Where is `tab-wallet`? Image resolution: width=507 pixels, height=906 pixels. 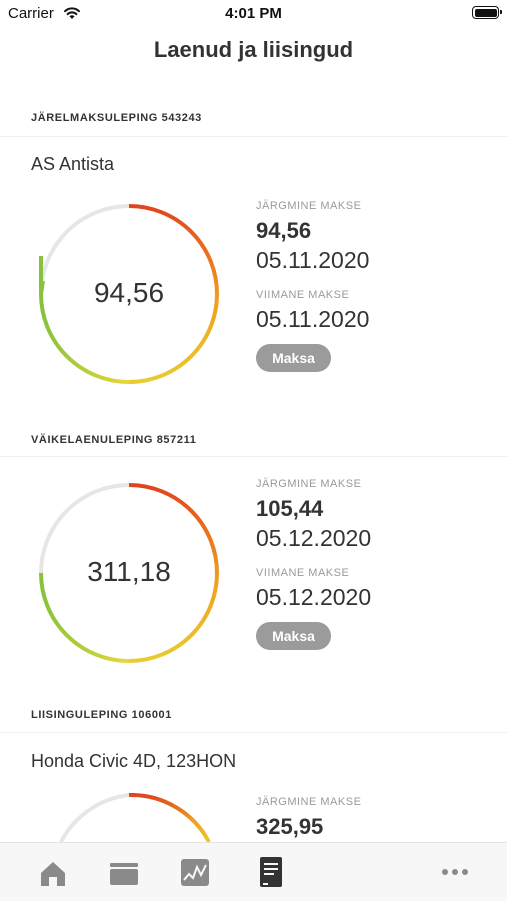 tab-wallet is located at coordinates (124, 872).